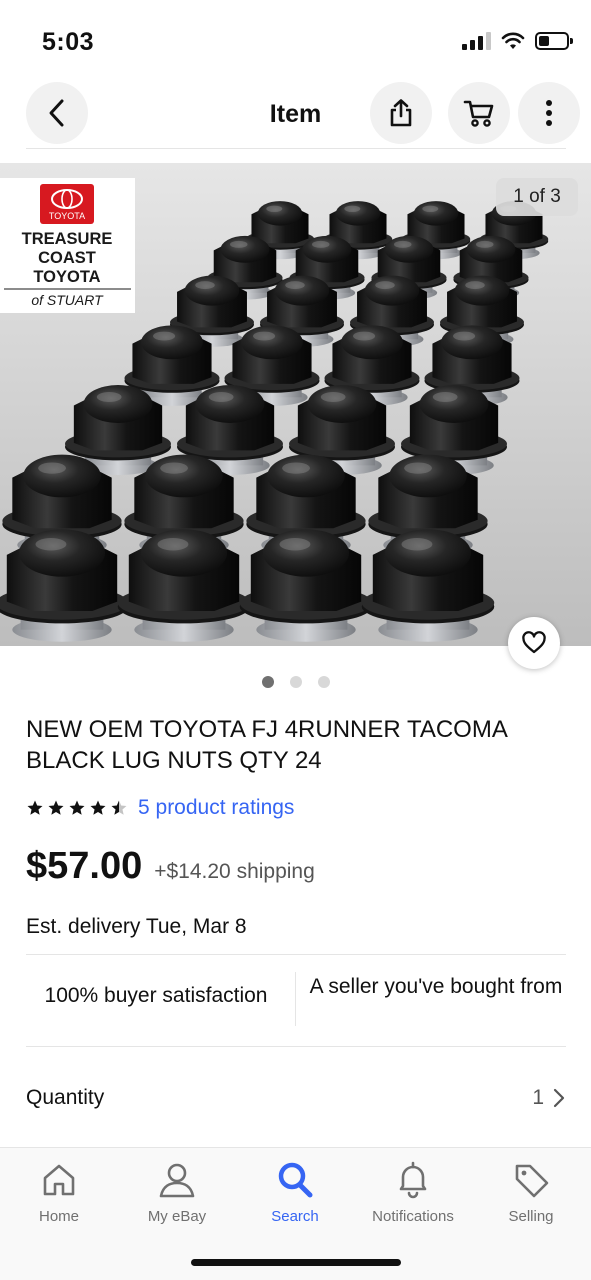 The height and width of the screenshot is (1280, 591). I want to click on more-button, so click(549, 113).